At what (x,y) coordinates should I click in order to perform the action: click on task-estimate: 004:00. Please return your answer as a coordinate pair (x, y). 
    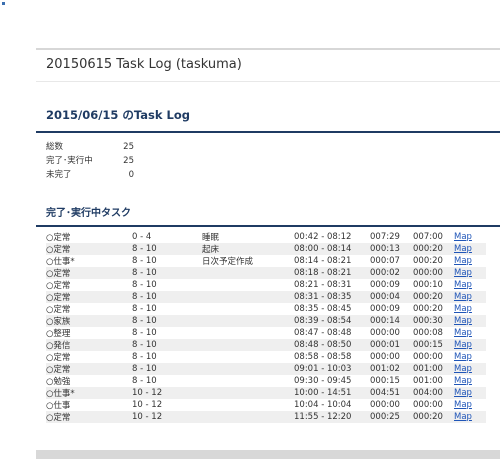
    Looking at the image, I should click on (433, 393).